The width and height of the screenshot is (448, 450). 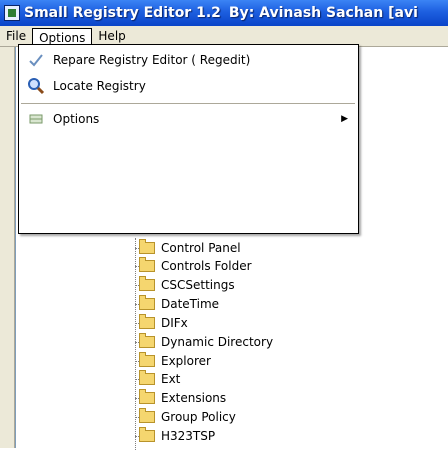 I want to click on menu-item-options: Options ▶, so click(x=188, y=119).